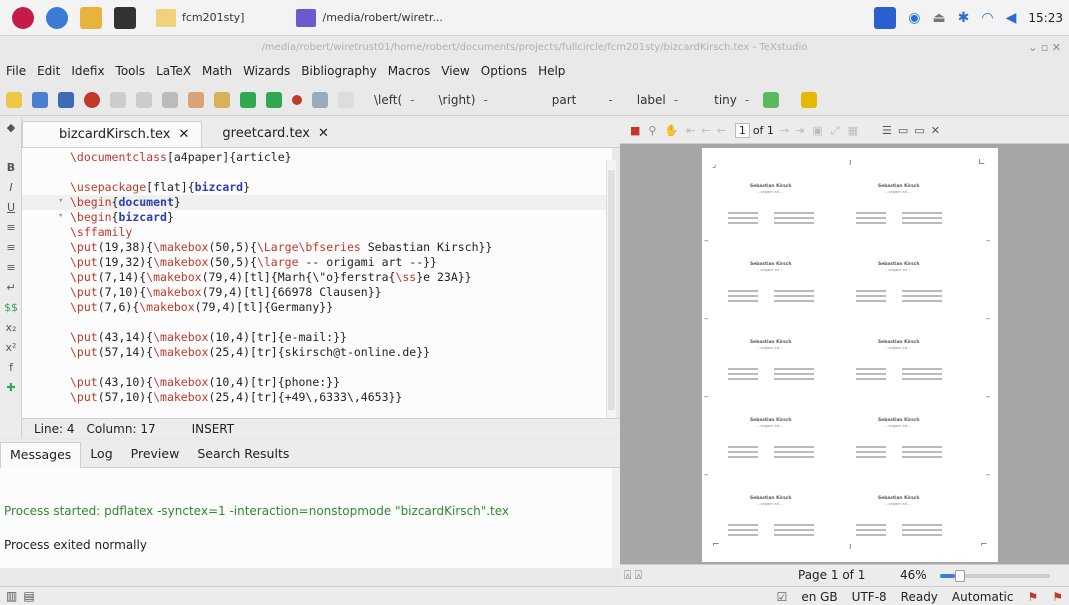 Image resolution: width=1069 pixels, height=605 pixels. What do you see at coordinates (87, 71) in the screenshot?
I see `menu-idefix: Idefix` at bounding box center [87, 71].